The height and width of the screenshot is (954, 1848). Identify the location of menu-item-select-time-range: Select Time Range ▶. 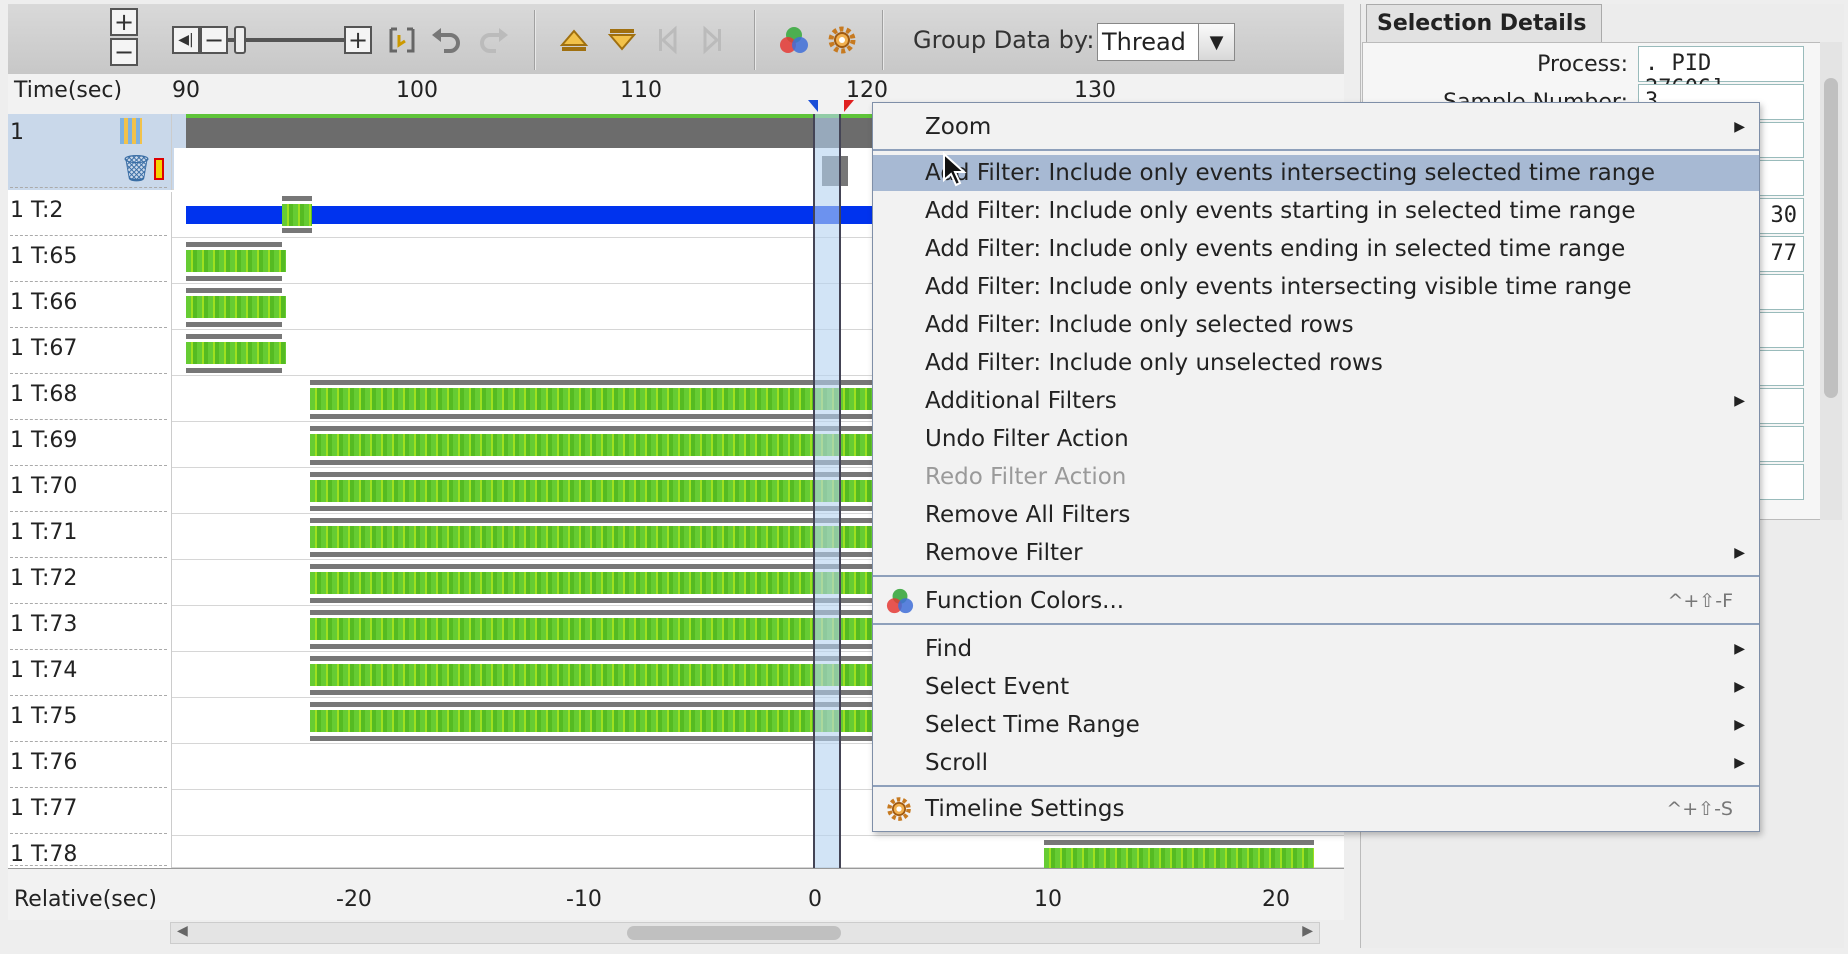
(1316, 725).